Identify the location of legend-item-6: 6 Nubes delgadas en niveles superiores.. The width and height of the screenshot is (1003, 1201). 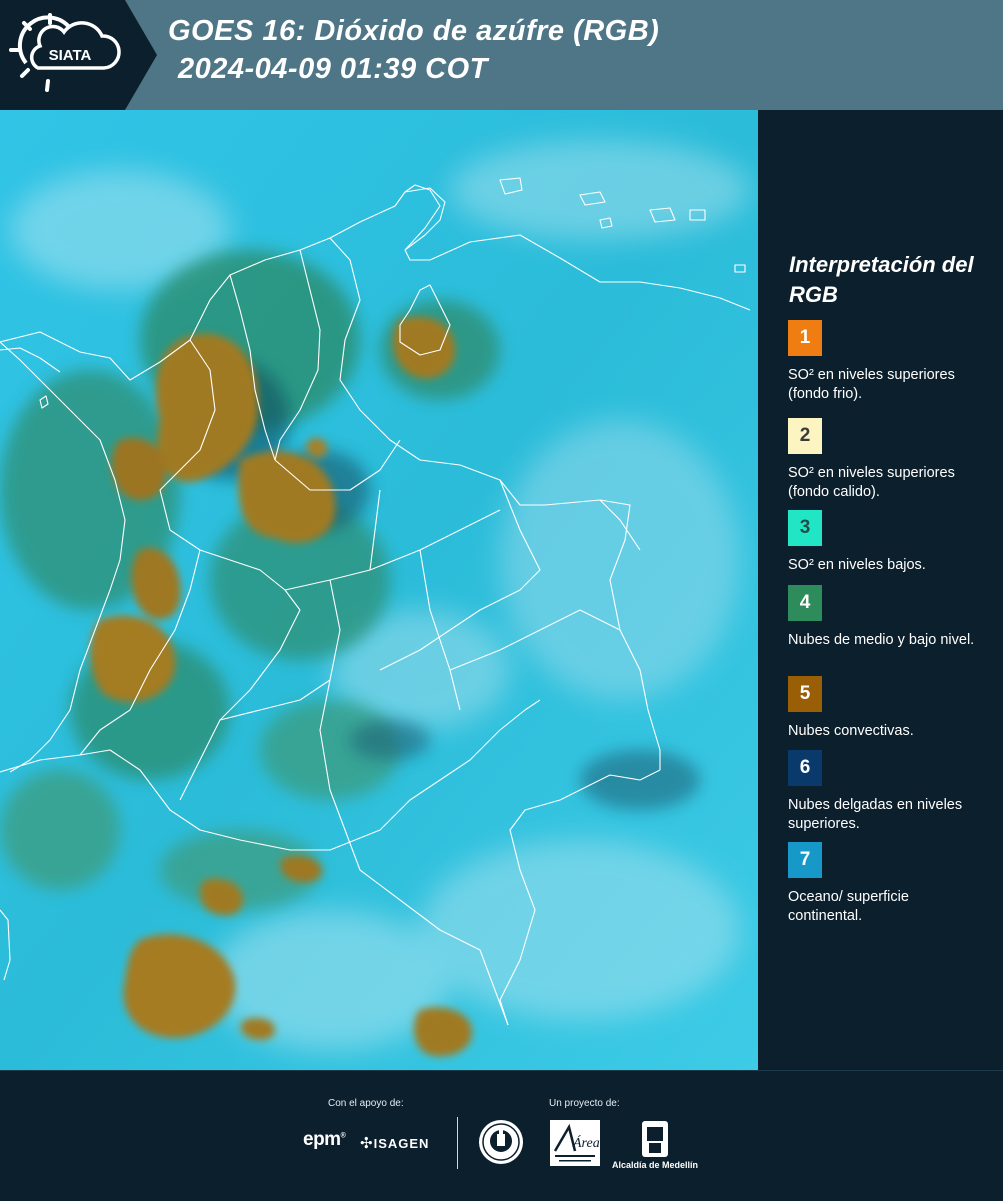
(885, 792).